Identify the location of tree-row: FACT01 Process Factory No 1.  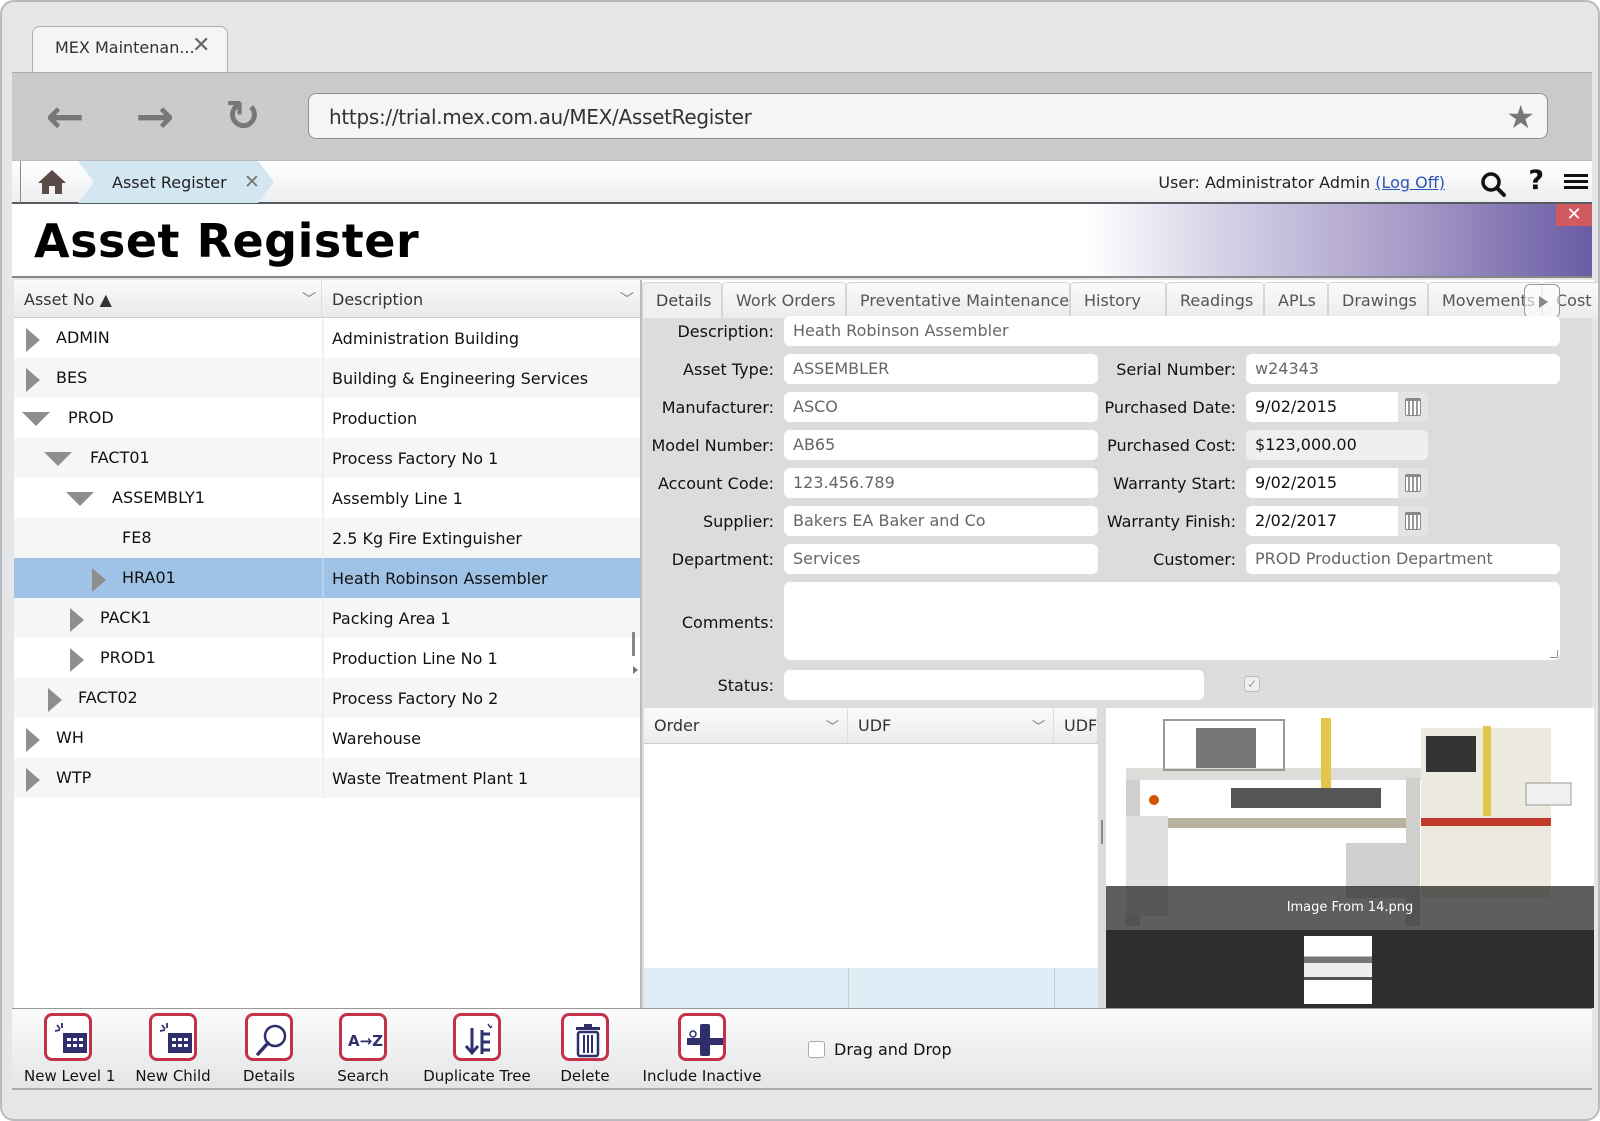
(328, 458).